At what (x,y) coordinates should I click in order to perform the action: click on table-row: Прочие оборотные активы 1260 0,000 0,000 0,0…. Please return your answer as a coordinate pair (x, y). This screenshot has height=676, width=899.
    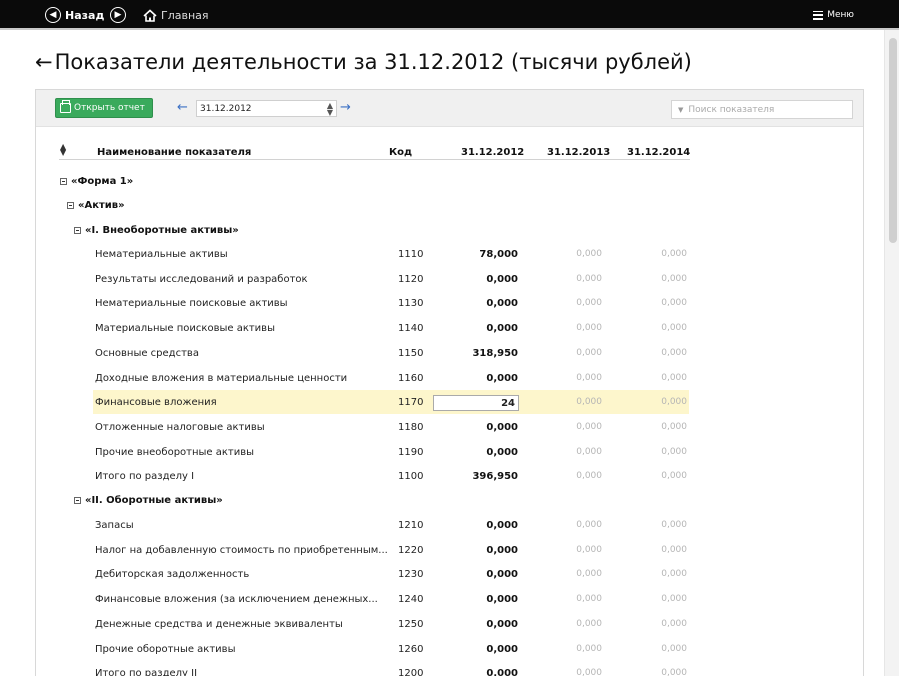
    Looking at the image, I should click on (449, 649).